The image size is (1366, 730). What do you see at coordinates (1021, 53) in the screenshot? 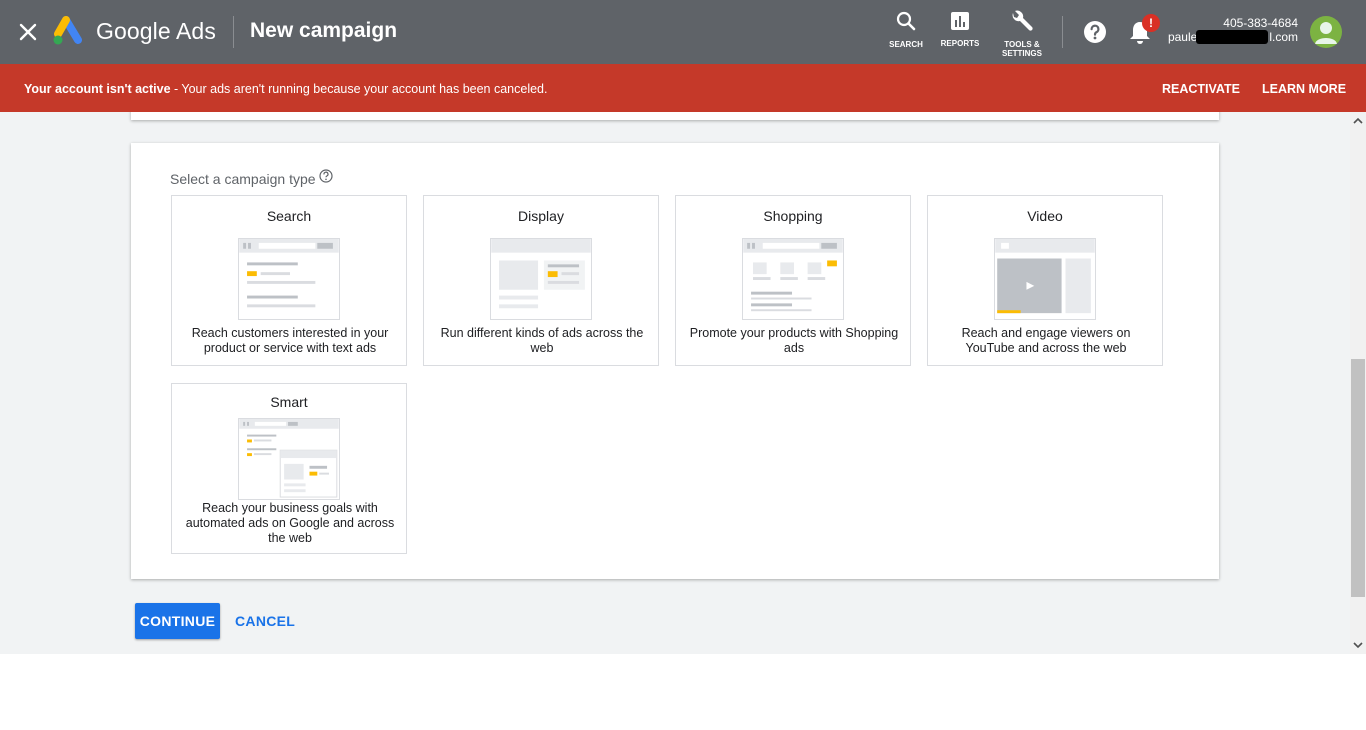
I see `tools-label-line2: SETTINGS` at bounding box center [1021, 53].